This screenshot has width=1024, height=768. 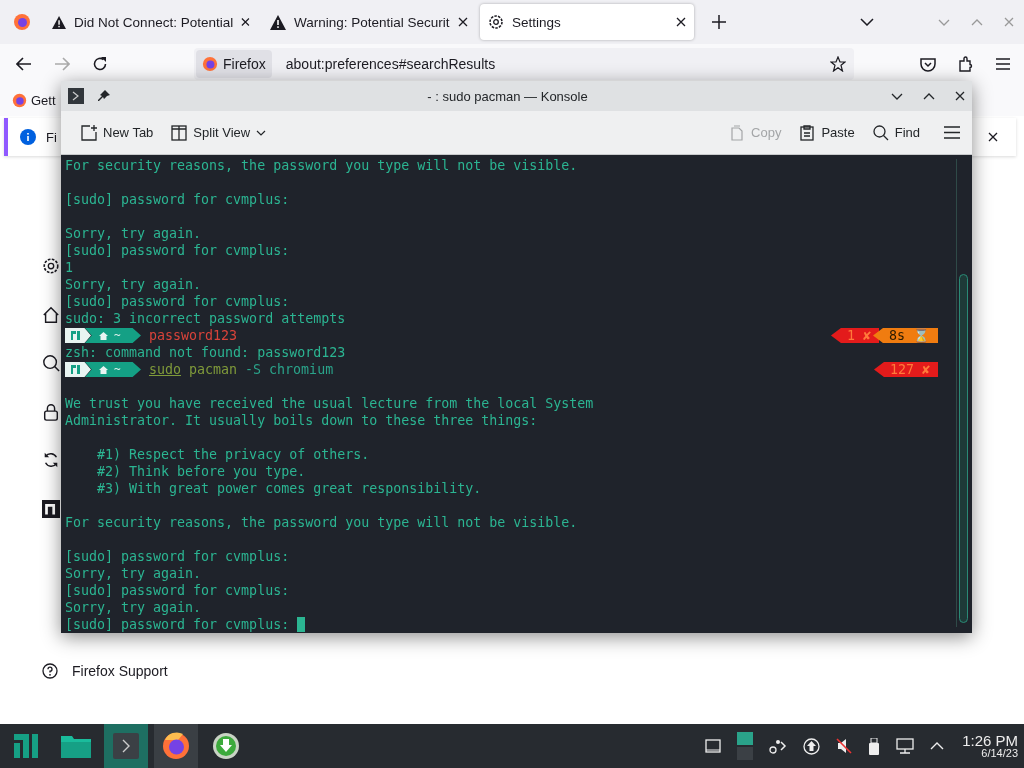 I want to click on scrollbar-thumb, so click(x=963, y=448).